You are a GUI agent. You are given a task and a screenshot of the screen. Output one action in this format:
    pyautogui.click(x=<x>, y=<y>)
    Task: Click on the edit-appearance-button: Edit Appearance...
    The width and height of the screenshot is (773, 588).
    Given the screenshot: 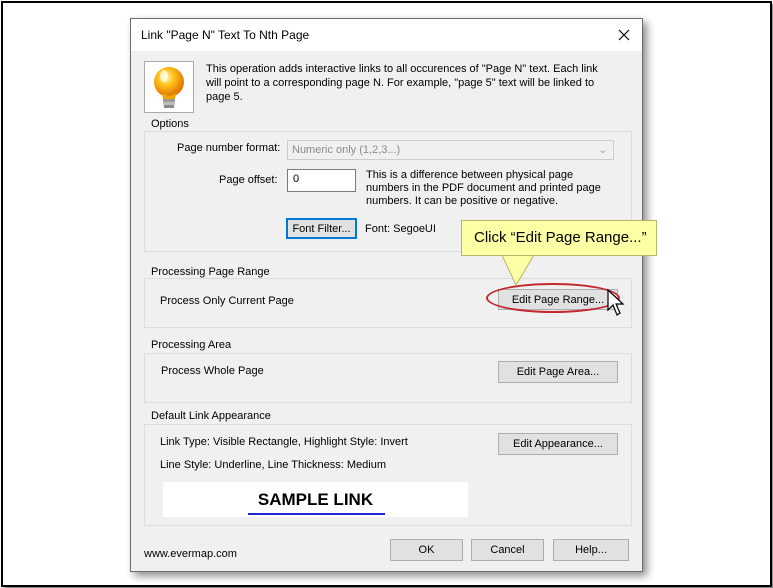 What is the action you would take?
    pyautogui.click(x=558, y=444)
    